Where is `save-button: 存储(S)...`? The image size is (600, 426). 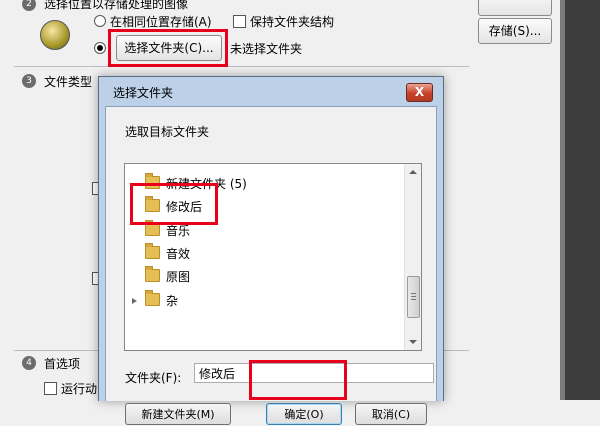 save-button: 存储(S)... is located at coordinates (515, 31).